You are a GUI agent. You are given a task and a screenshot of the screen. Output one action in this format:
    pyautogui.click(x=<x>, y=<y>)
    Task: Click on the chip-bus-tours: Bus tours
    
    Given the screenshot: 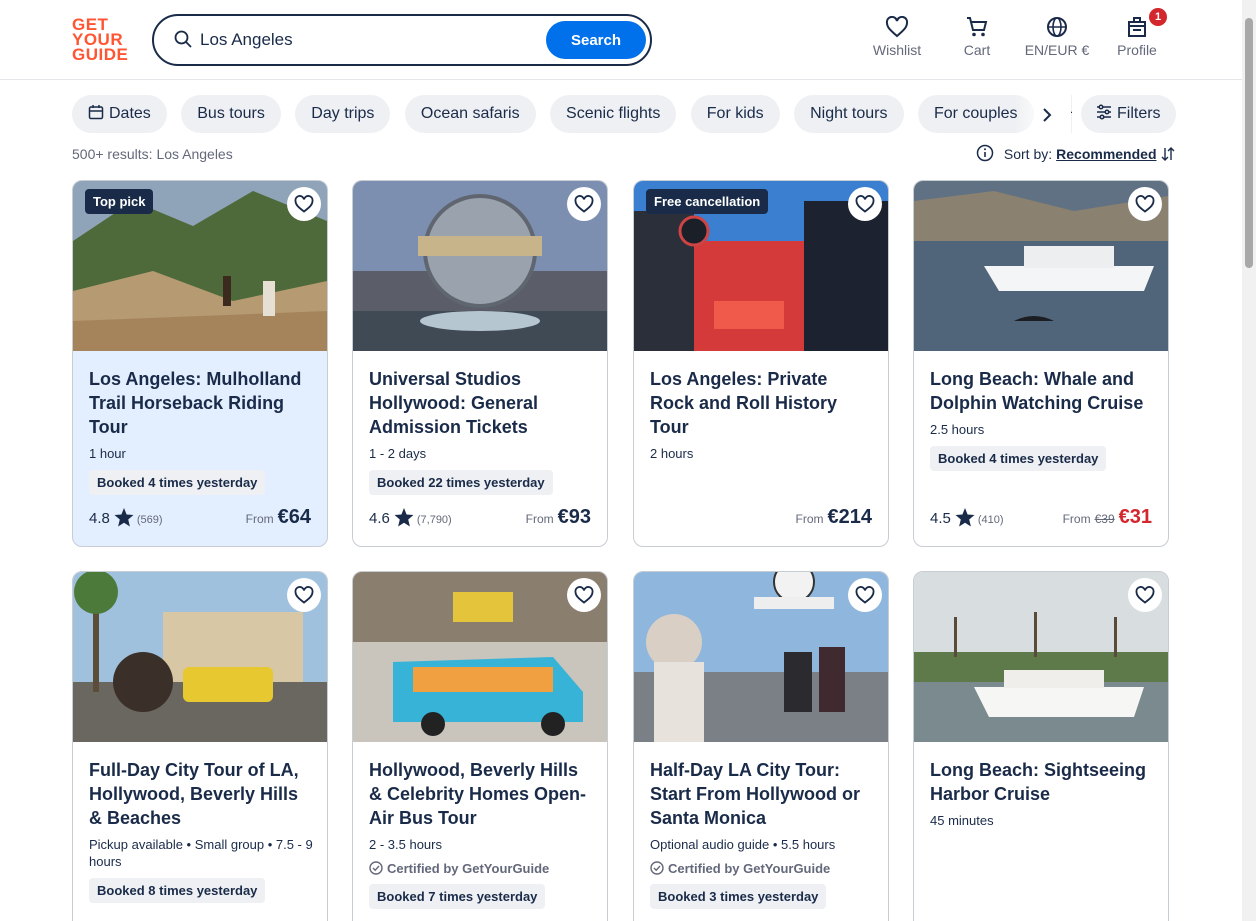 What is the action you would take?
    pyautogui.click(x=231, y=114)
    